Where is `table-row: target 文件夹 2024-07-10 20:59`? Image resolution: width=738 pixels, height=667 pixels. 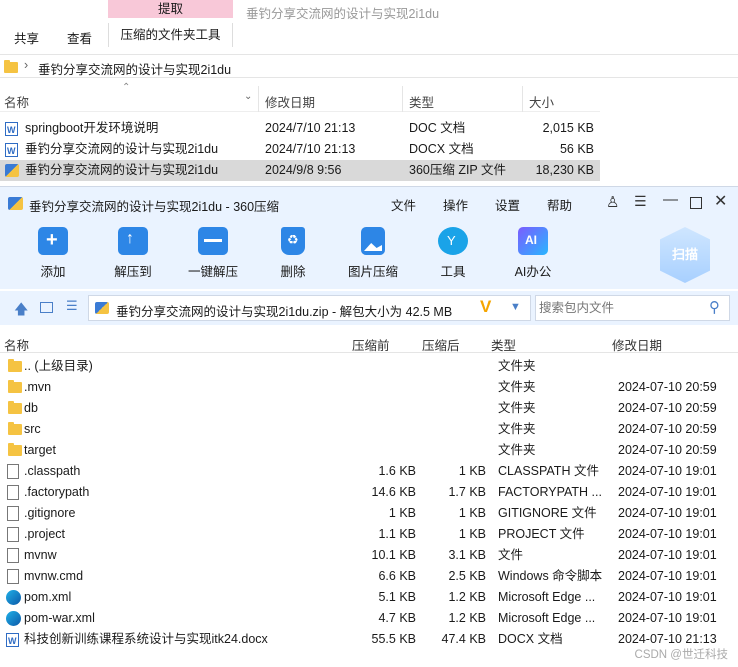 table-row: target 文件夹 2024-07-10 20:59 is located at coordinates (369, 450).